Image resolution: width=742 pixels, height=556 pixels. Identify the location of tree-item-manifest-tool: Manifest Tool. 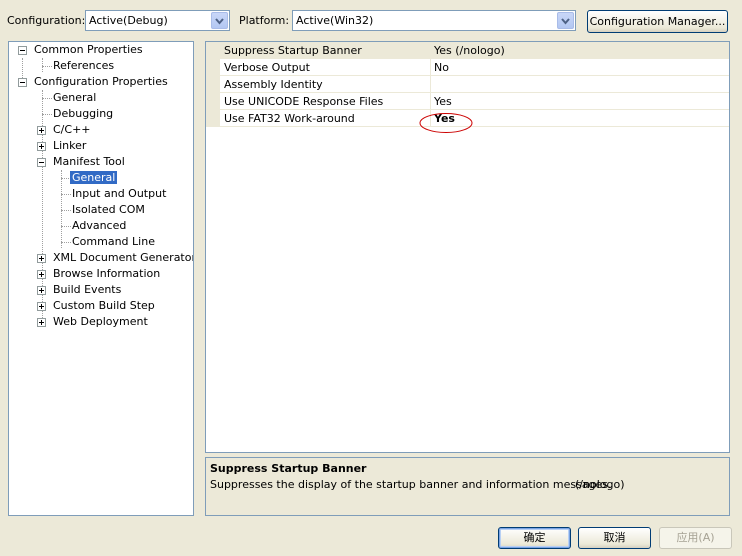
(89, 162).